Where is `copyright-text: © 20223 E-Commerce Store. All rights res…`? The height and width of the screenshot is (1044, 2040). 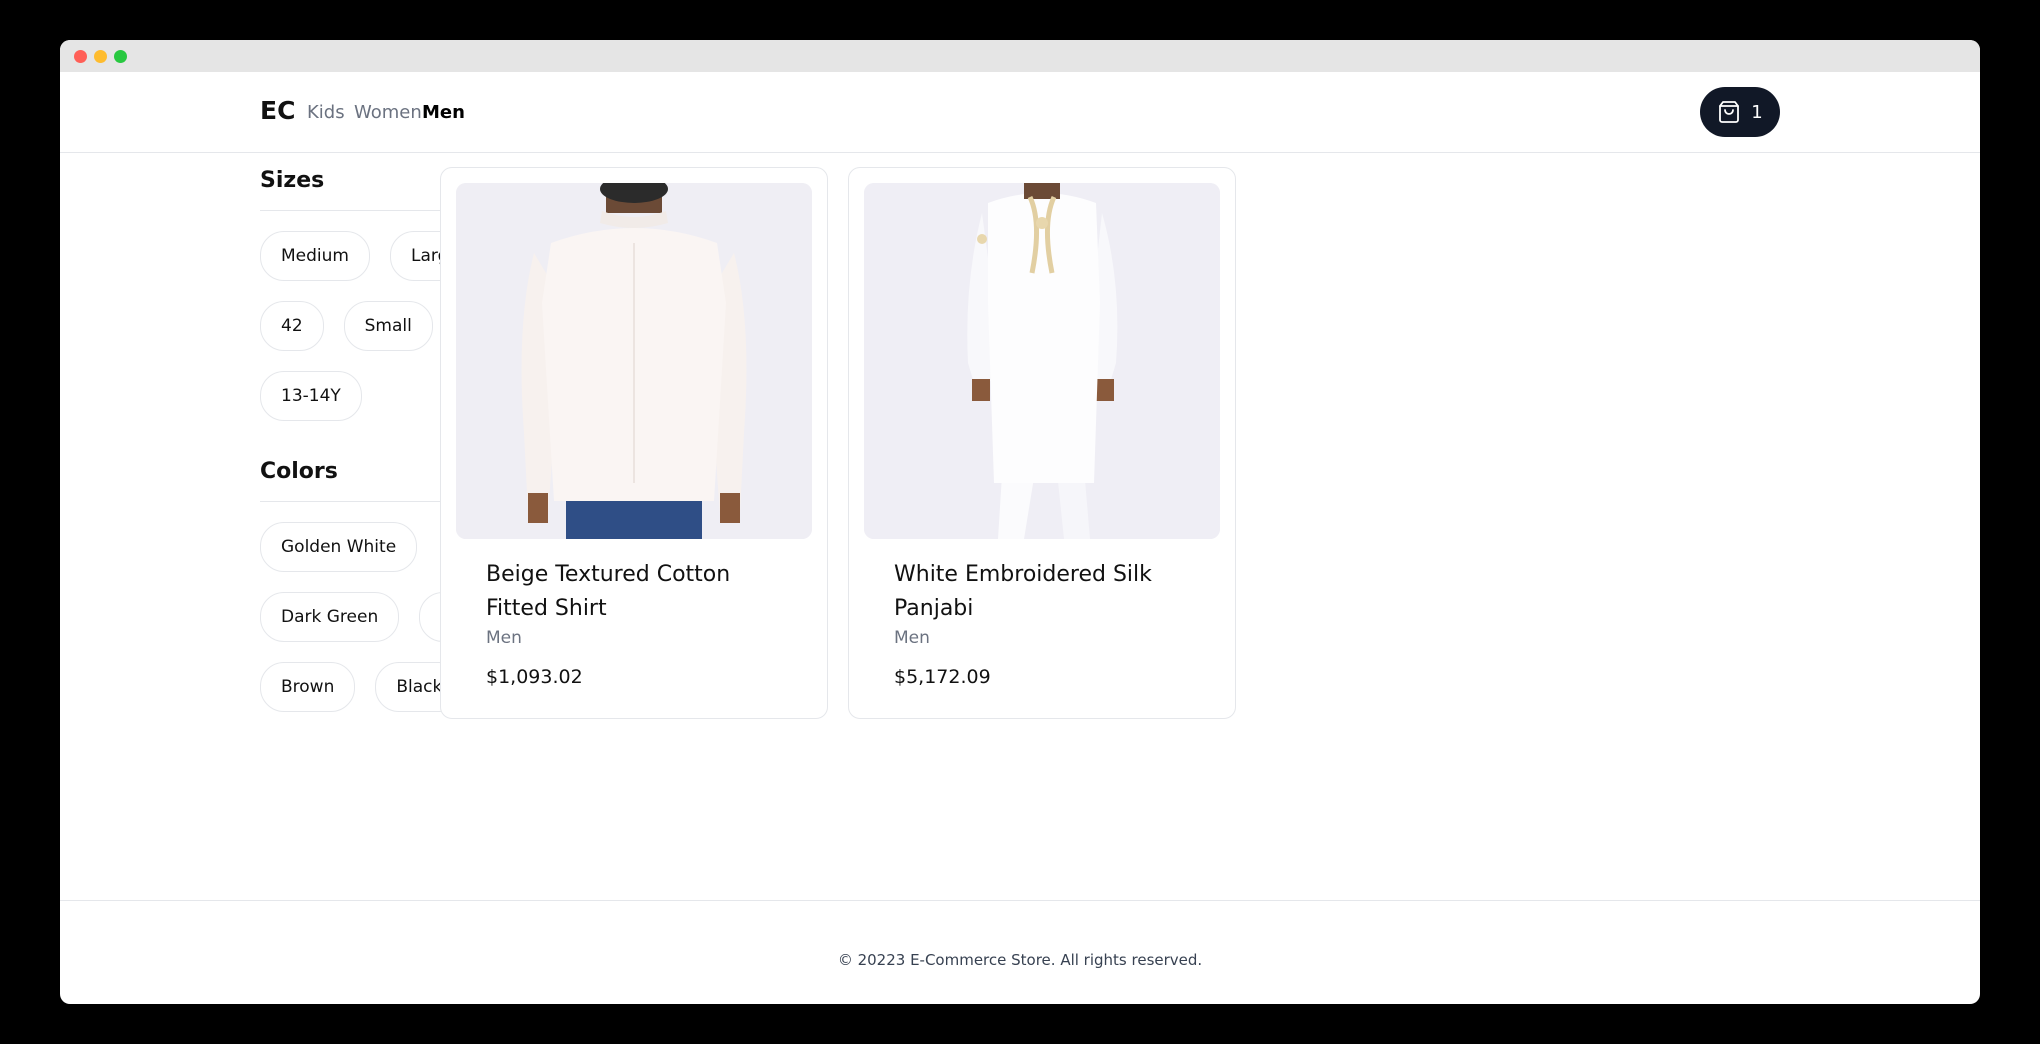 copyright-text: © 20223 E-Commerce Store. All rights res… is located at coordinates (1020, 960).